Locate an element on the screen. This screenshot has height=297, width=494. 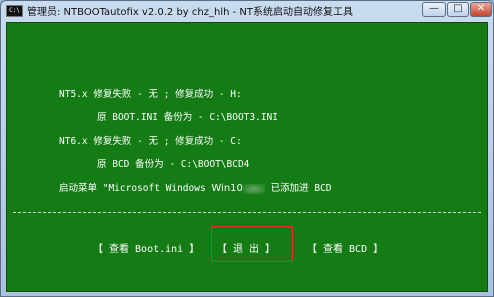
minimize-button: — is located at coordinates (434, 9).